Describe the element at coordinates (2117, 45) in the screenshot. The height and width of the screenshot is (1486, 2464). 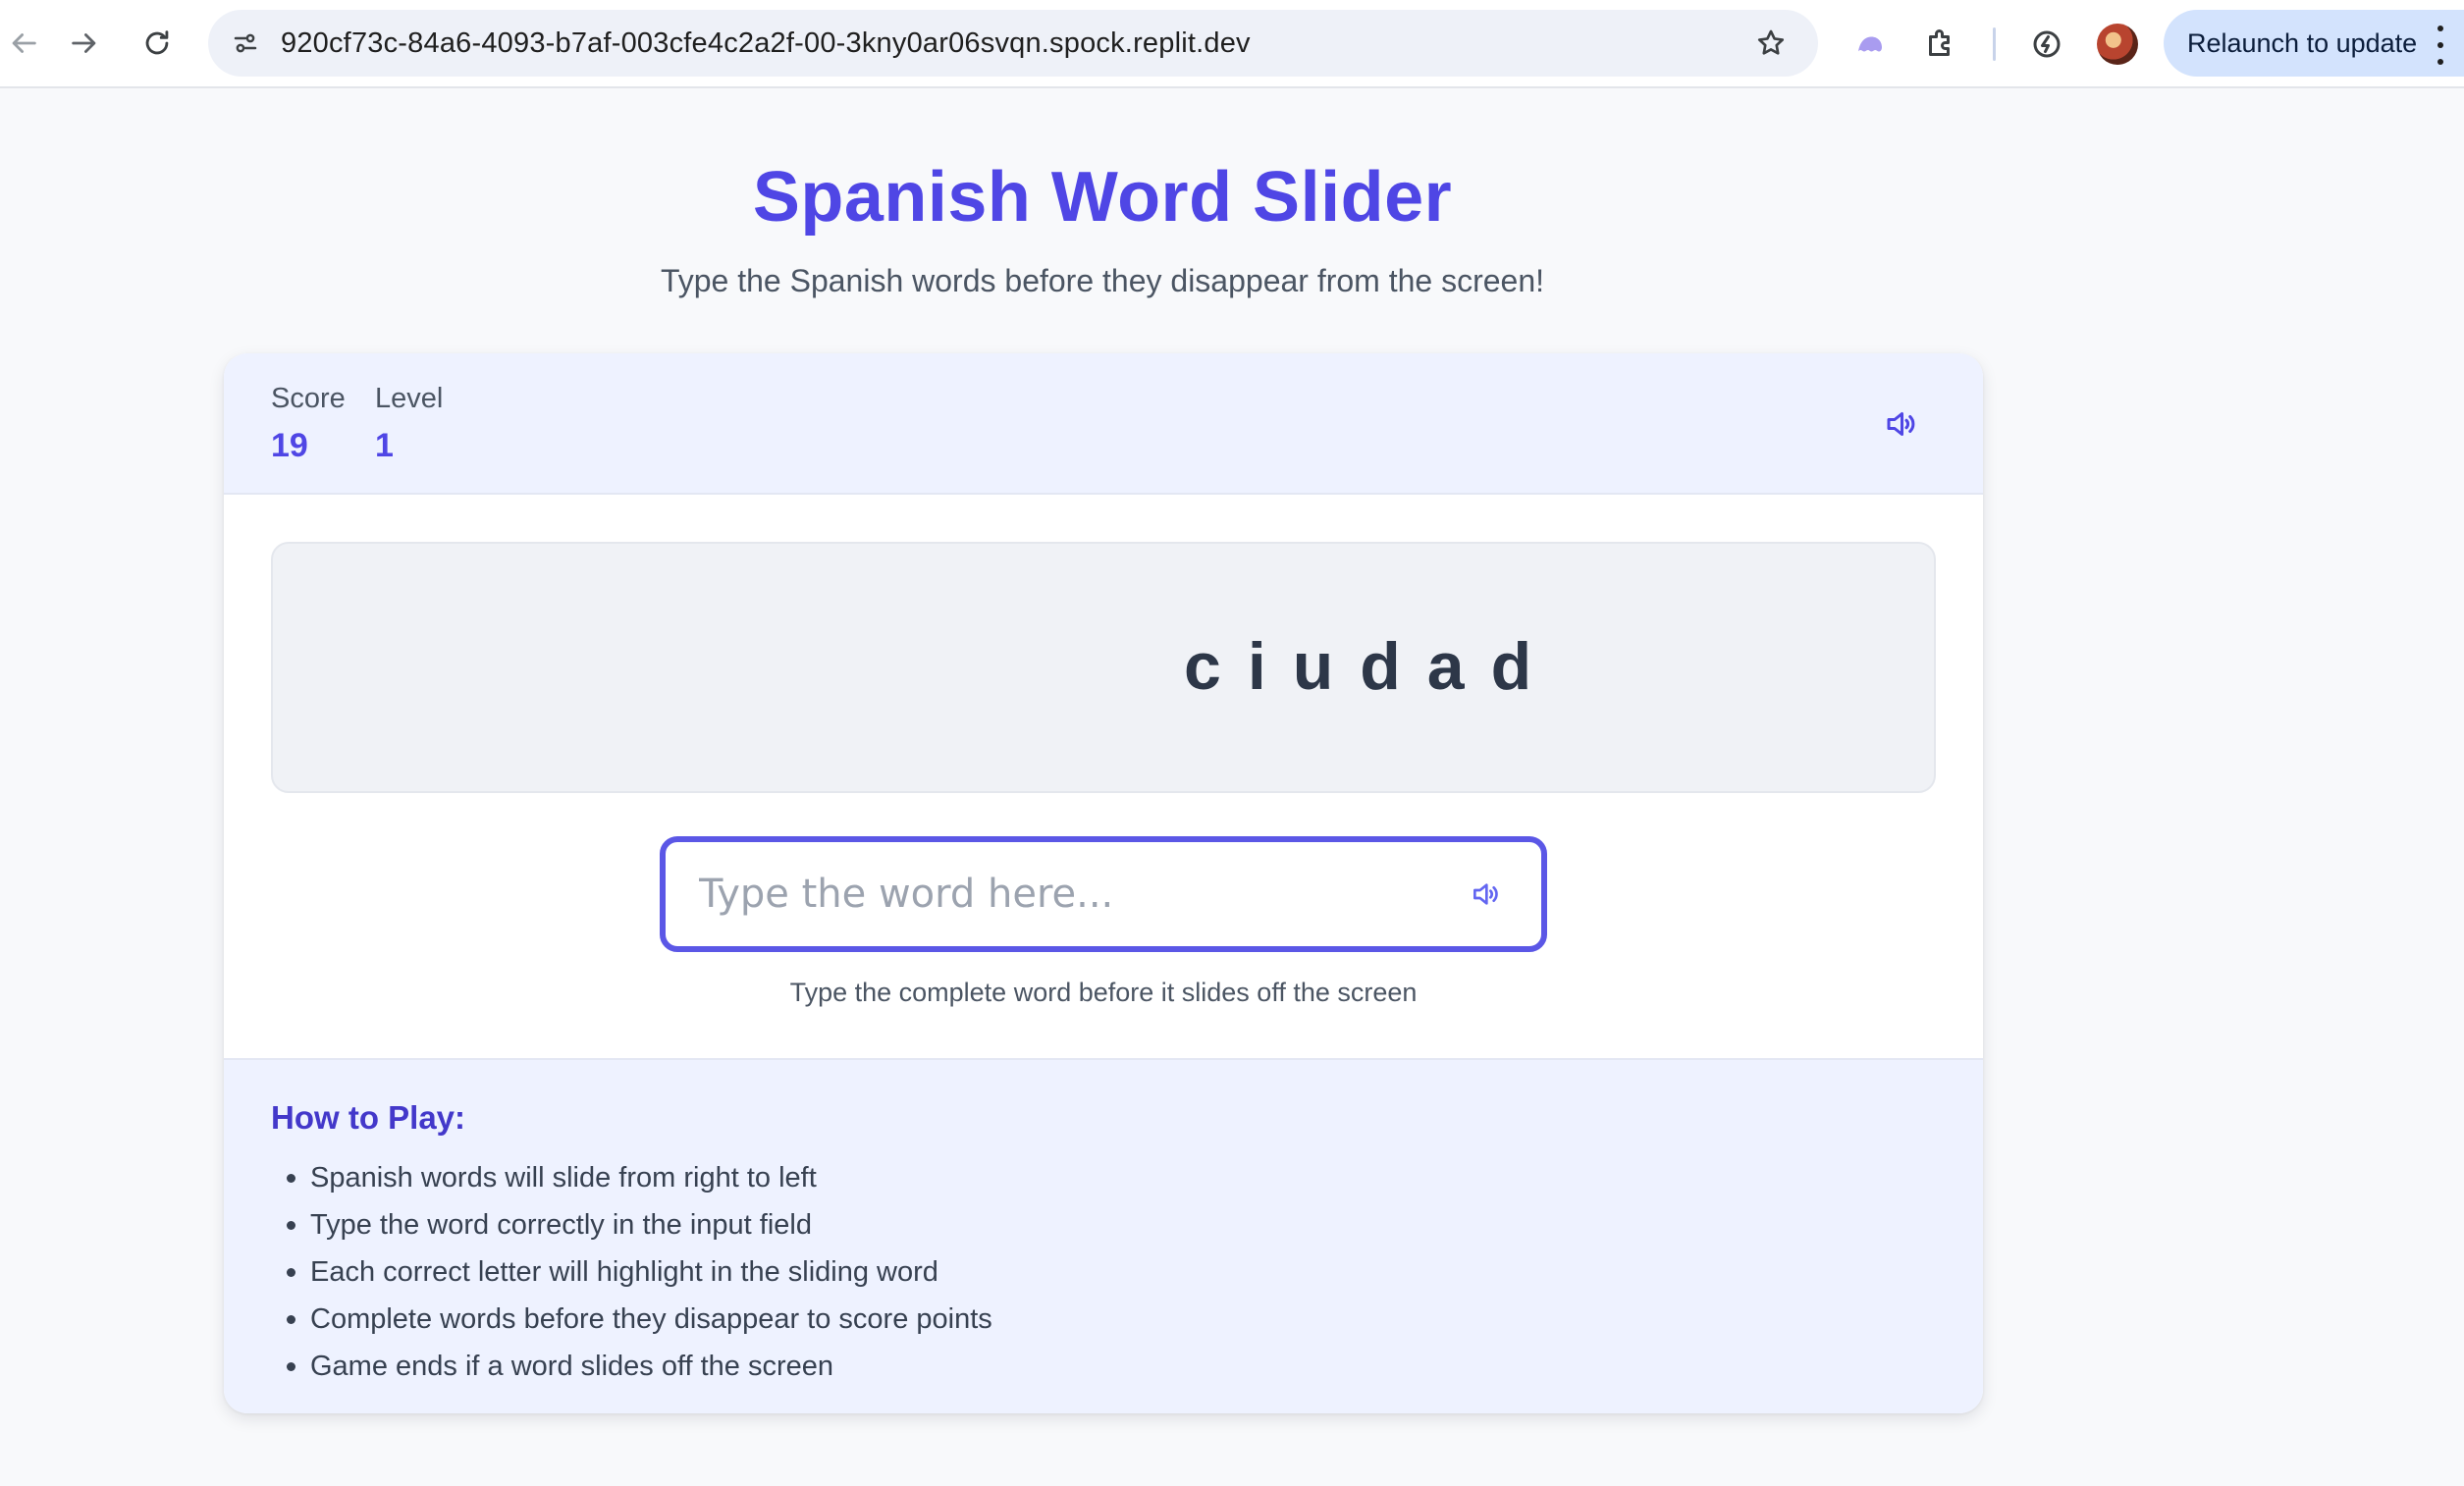
I see `profile-avatar` at that location.